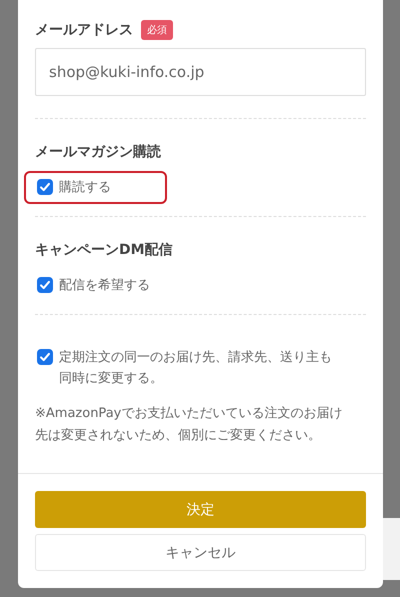 The image size is (400, 597). Describe the element at coordinates (104, 250) in the screenshot. I see `section-title: キャンペーンDM配信` at that location.